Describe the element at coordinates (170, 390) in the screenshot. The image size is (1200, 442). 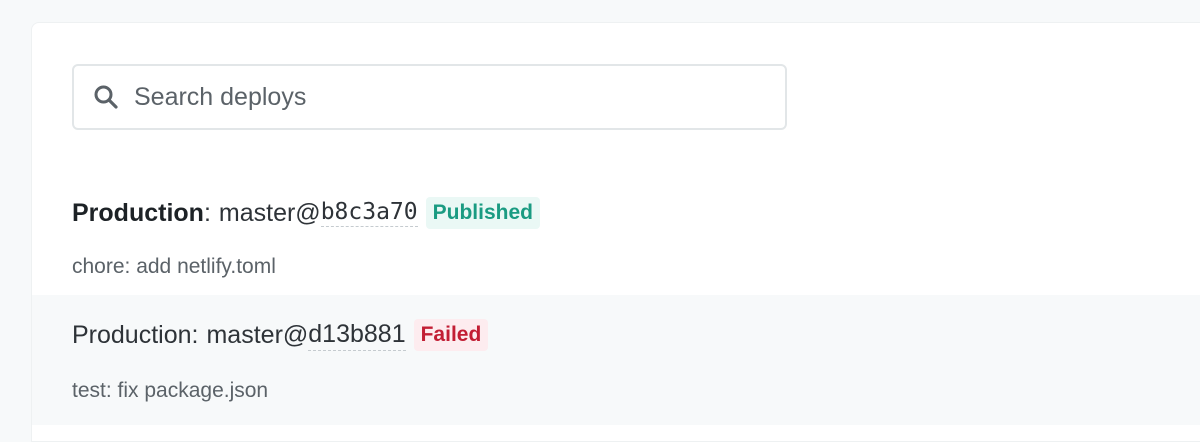
I see `commit-message: test: fix package.json` at that location.